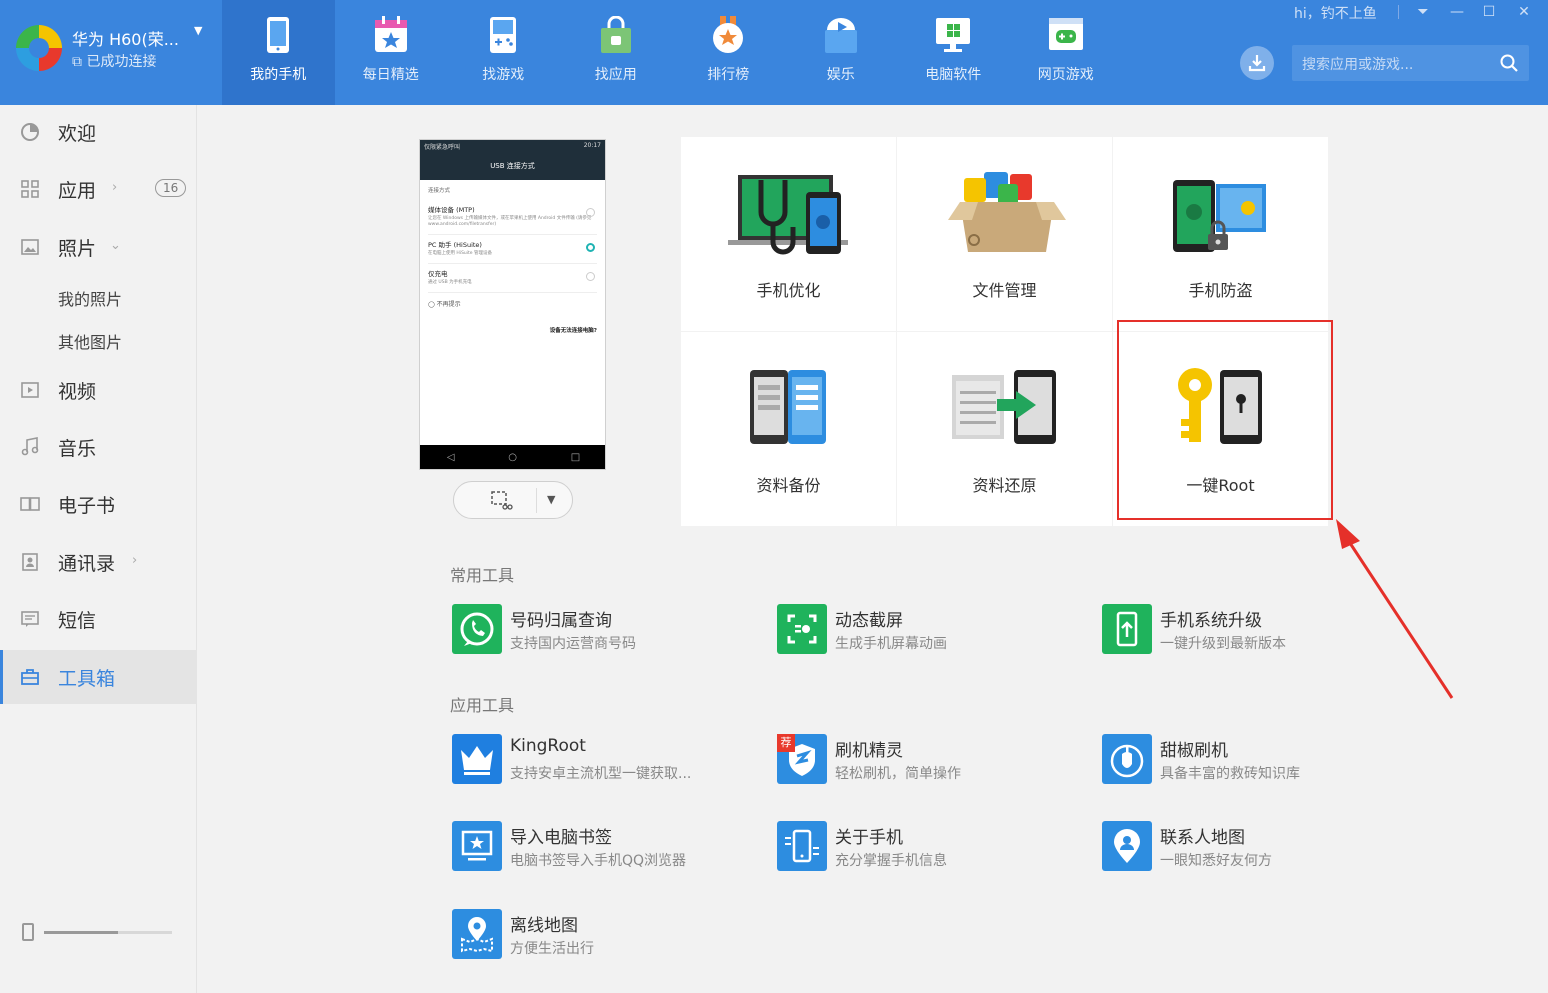  Describe the element at coordinates (552, 949) in the screenshot. I see `tool-desc: 方便生活出行` at that location.